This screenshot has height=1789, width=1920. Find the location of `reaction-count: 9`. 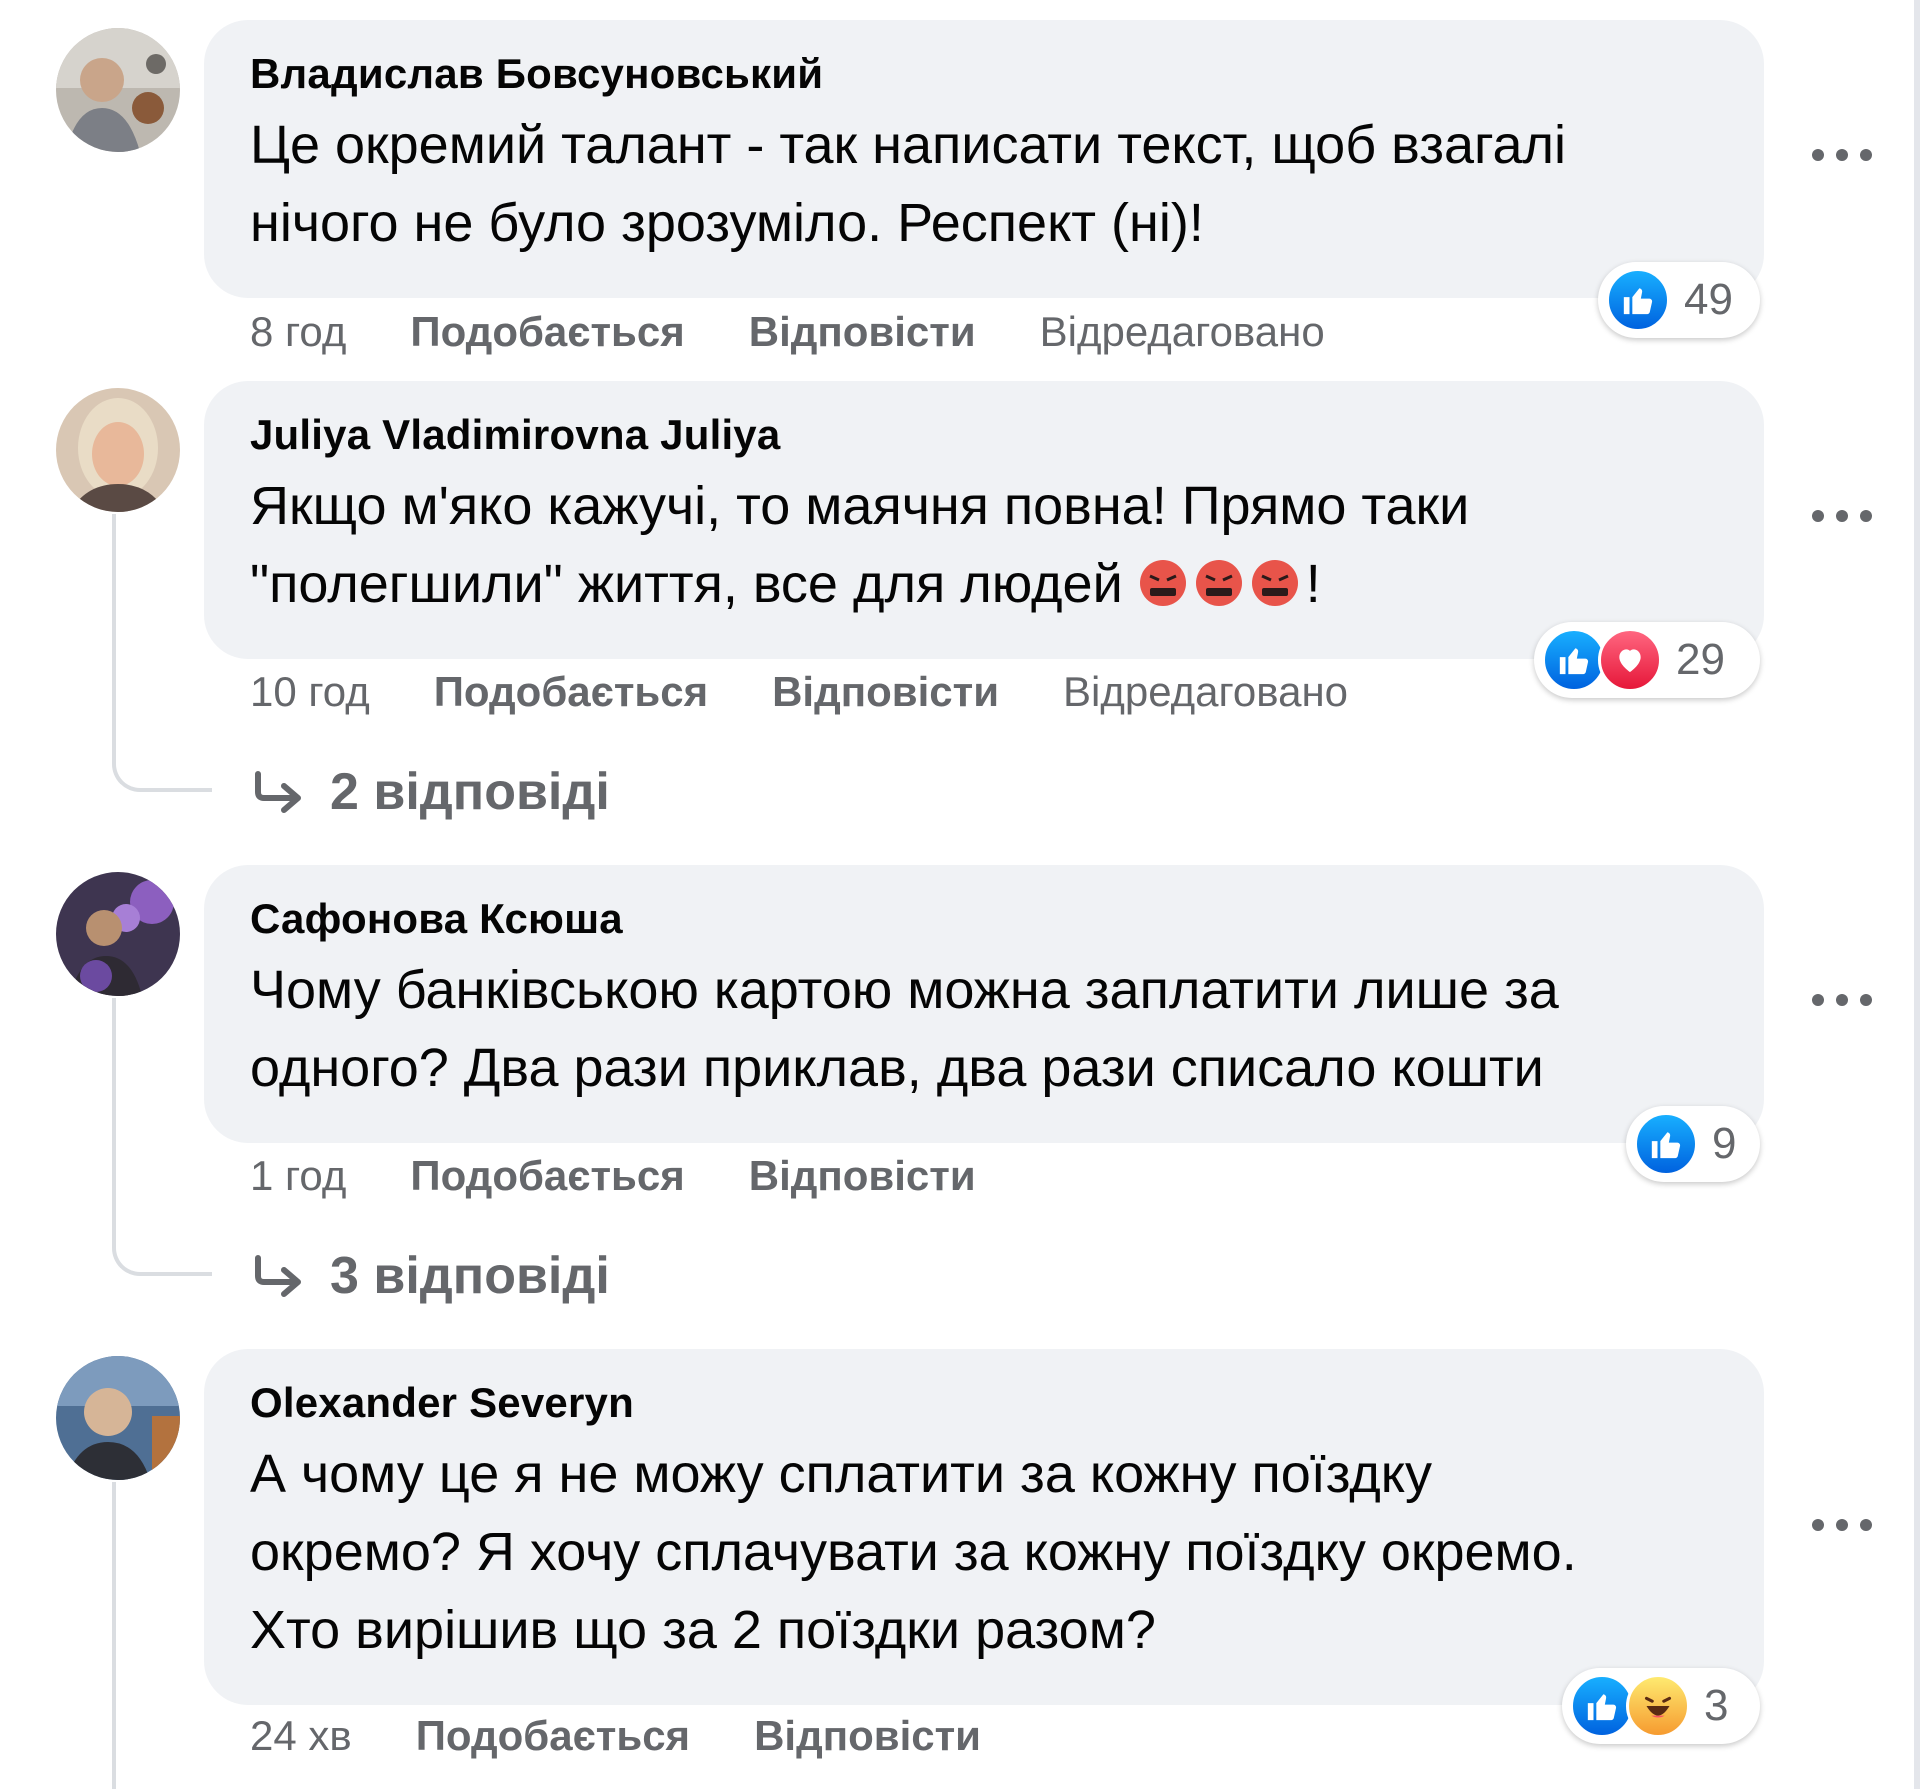

reaction-count: 9 is located at coordinates (1724, 1143).